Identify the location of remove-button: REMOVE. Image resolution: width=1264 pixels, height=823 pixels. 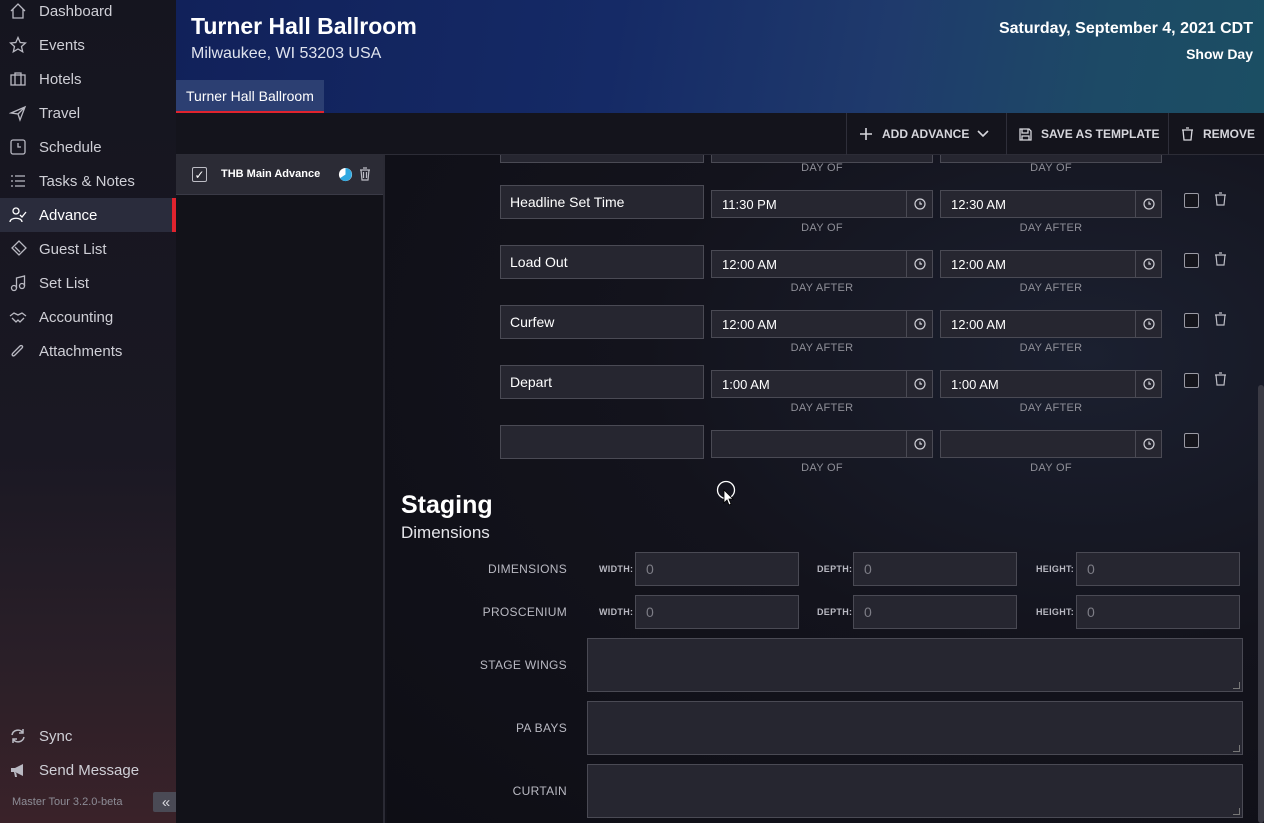
(1216, 134).